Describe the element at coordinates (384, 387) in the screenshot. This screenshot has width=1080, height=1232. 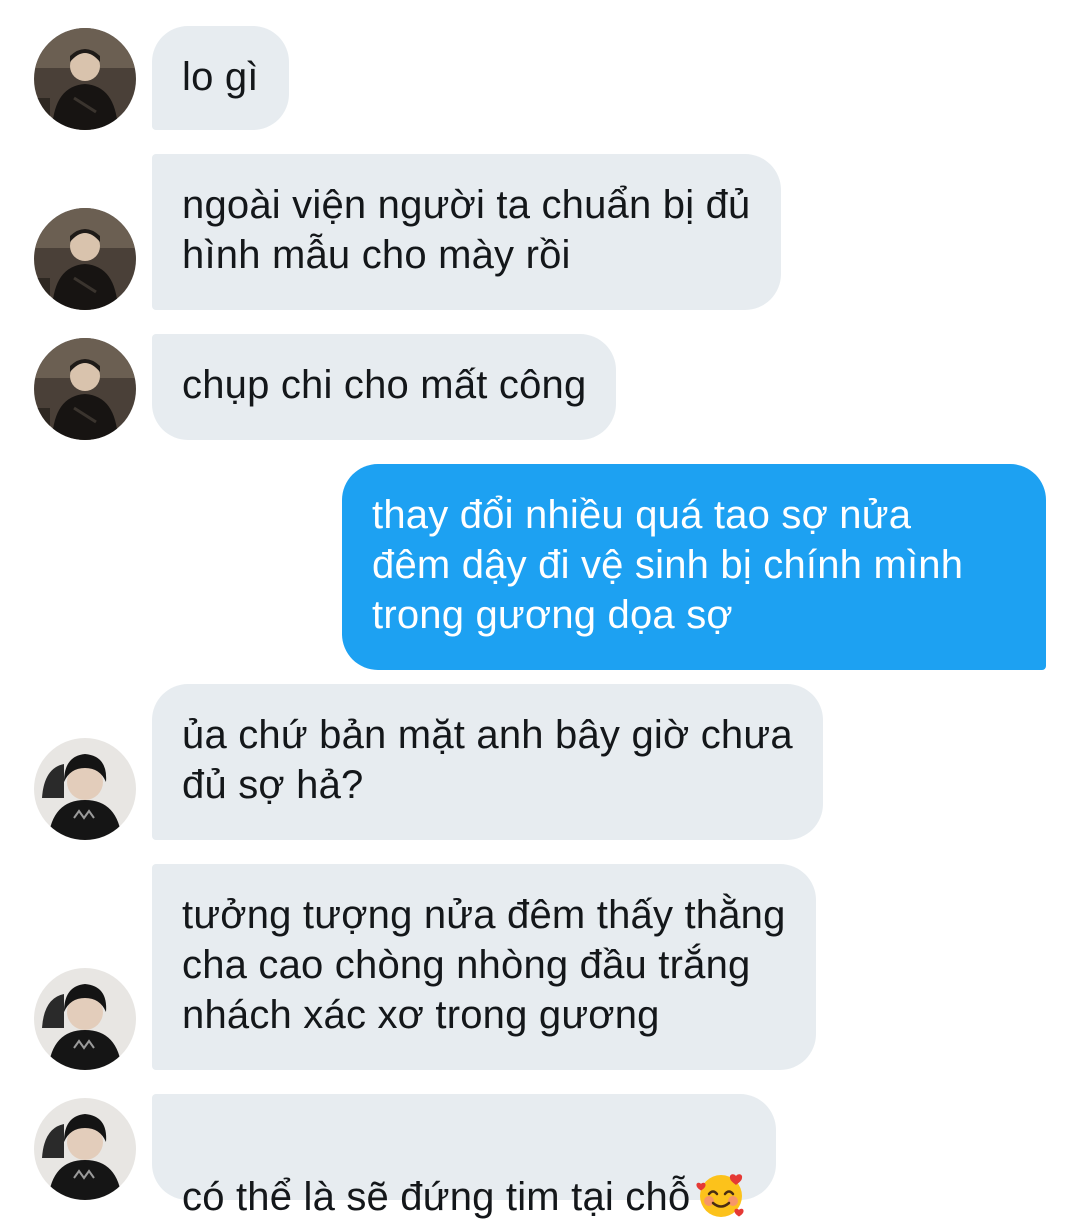
I see `incoming-message-bubble: chụp chi cho mất công` at that location.